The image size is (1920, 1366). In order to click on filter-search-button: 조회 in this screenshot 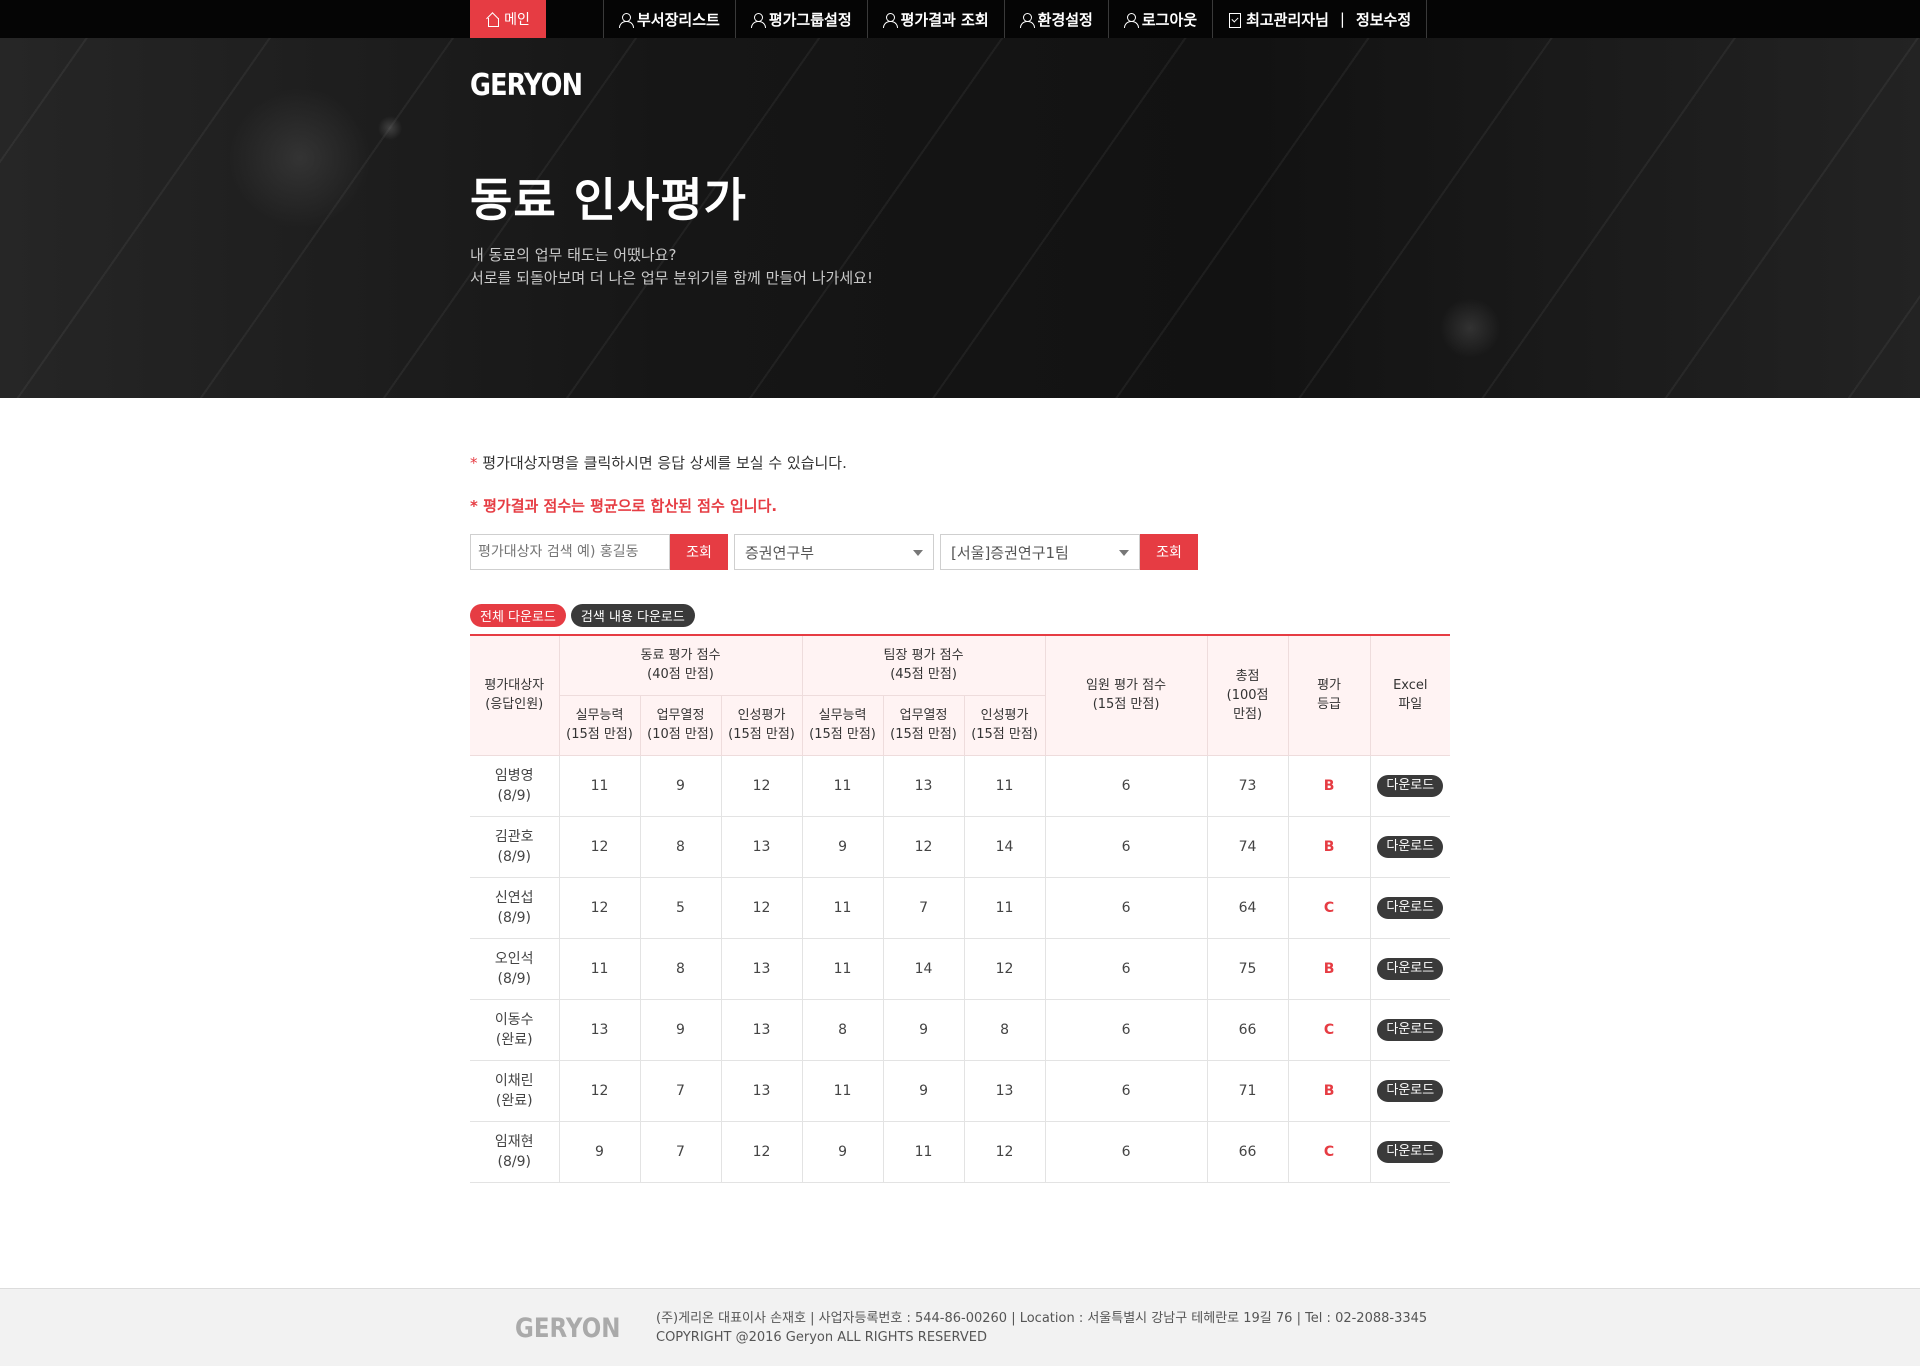, I will do `click(1169, 552)`.